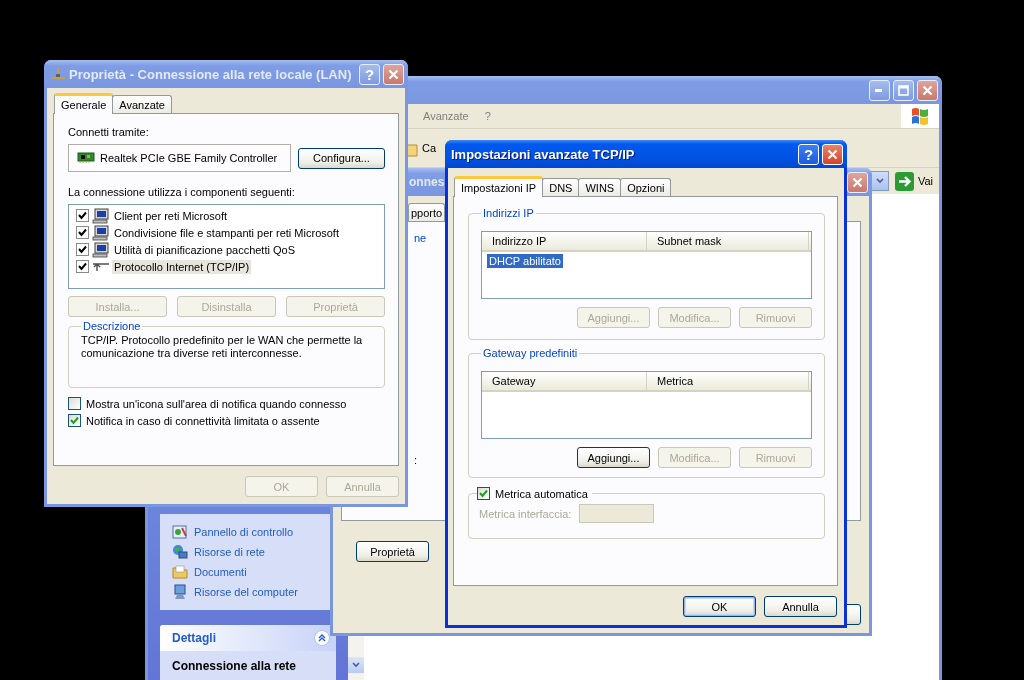  What do you see at coordinates (248, 592) in the screenshot?
I see `task-link: Risorse del computer` at bounding box center [248, 592].